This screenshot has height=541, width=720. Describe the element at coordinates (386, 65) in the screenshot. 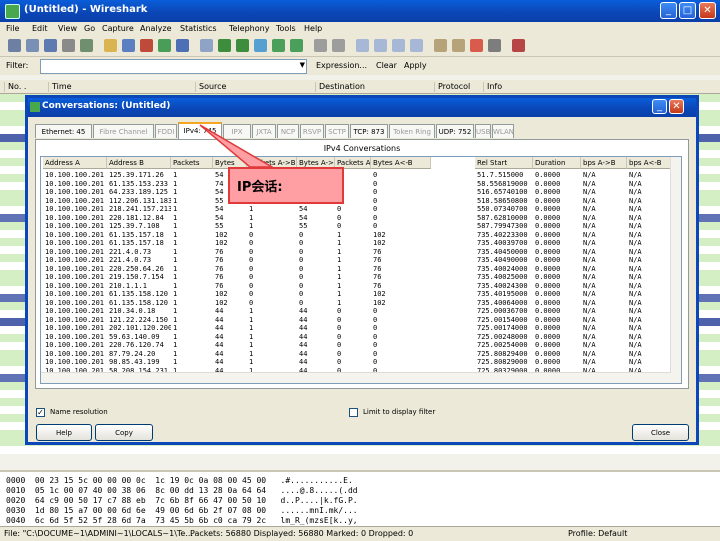

I see `clear-button: Clear` at that location.